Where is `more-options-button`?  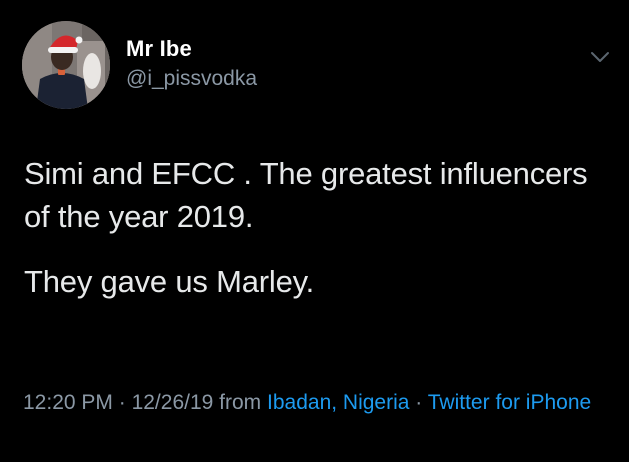 more-options-button is located at coordinates (600, 57).